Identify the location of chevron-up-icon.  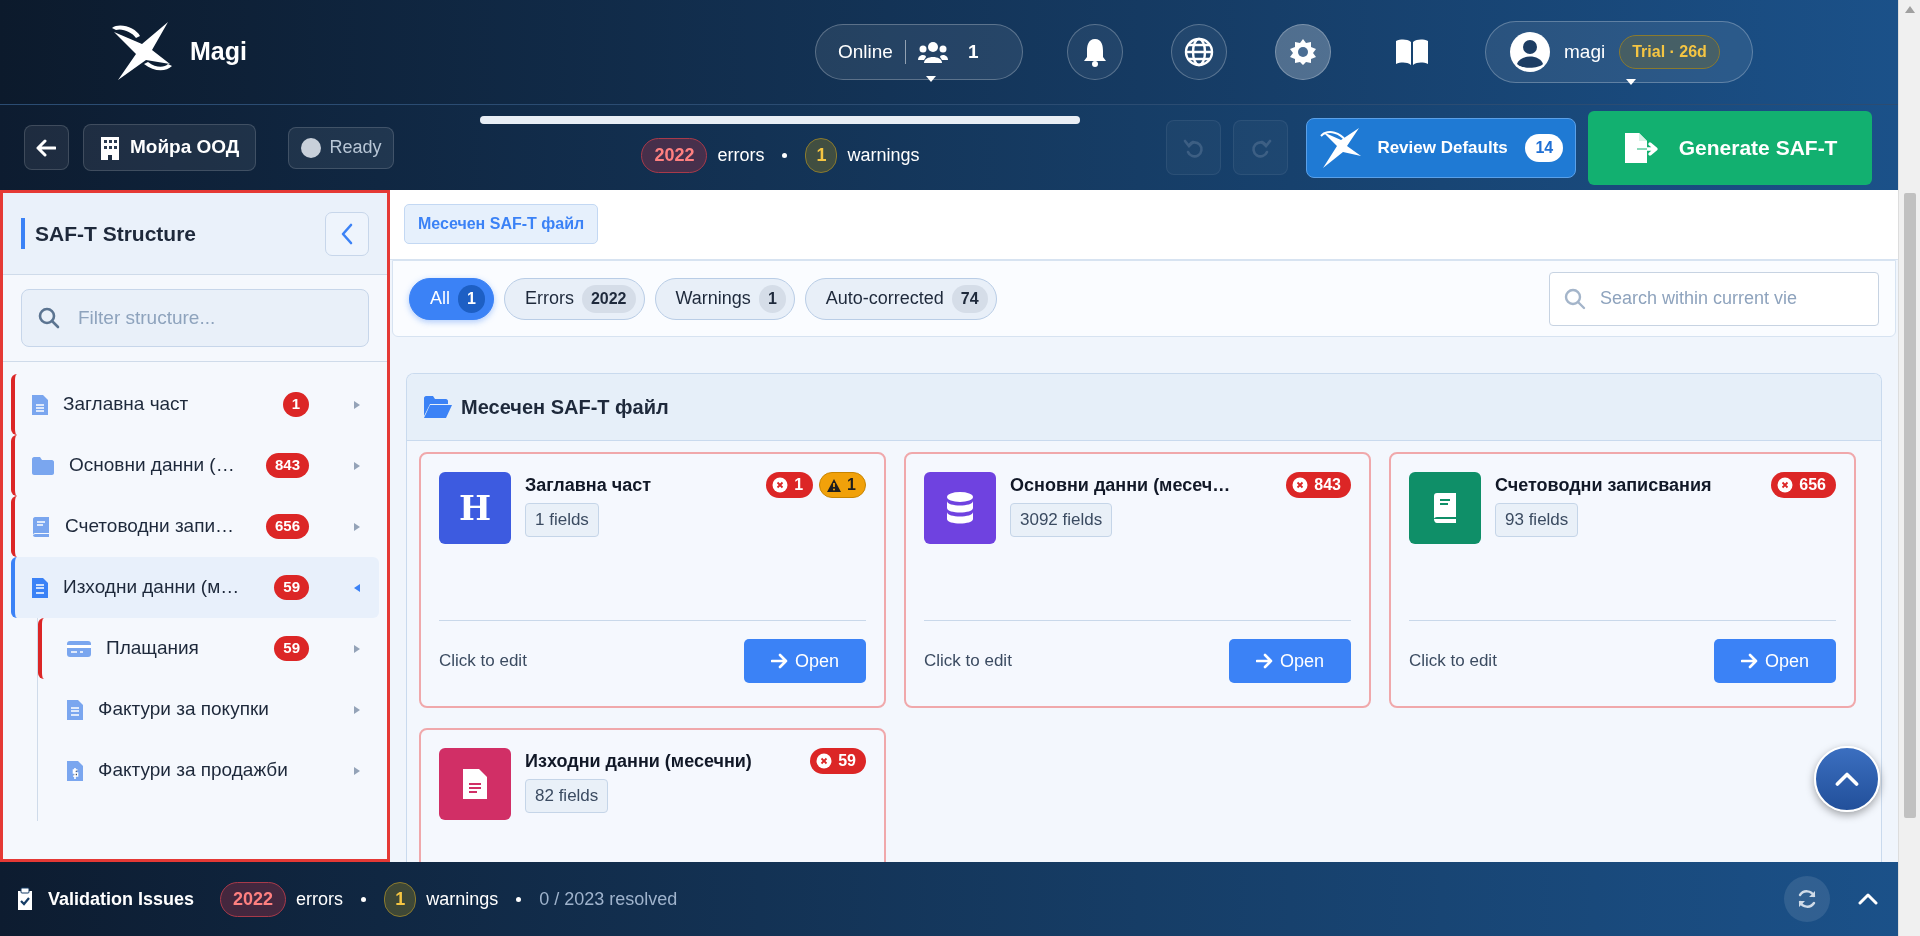
(1847, 779).